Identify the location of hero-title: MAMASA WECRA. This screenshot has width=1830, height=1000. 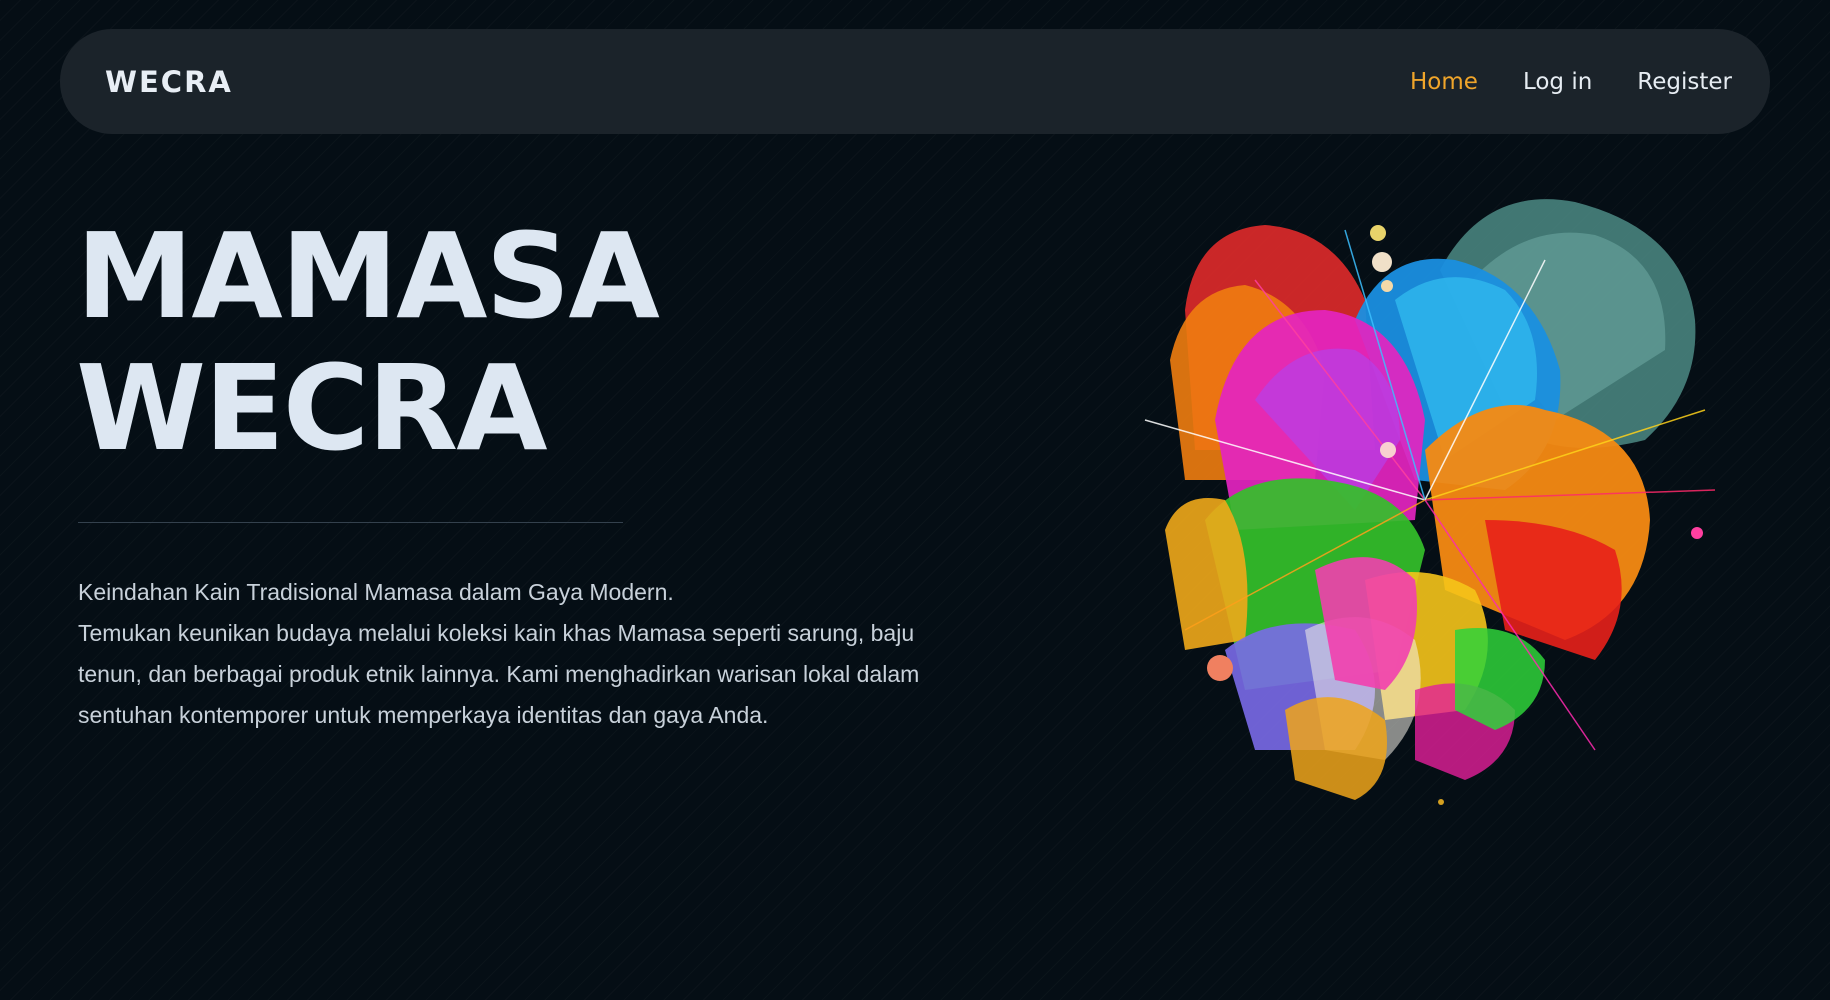
(368, 342).